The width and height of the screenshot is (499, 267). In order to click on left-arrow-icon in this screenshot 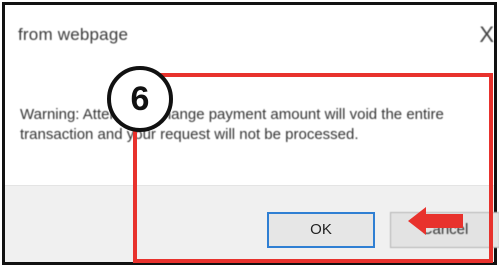, I will do `click(435, 221)`.